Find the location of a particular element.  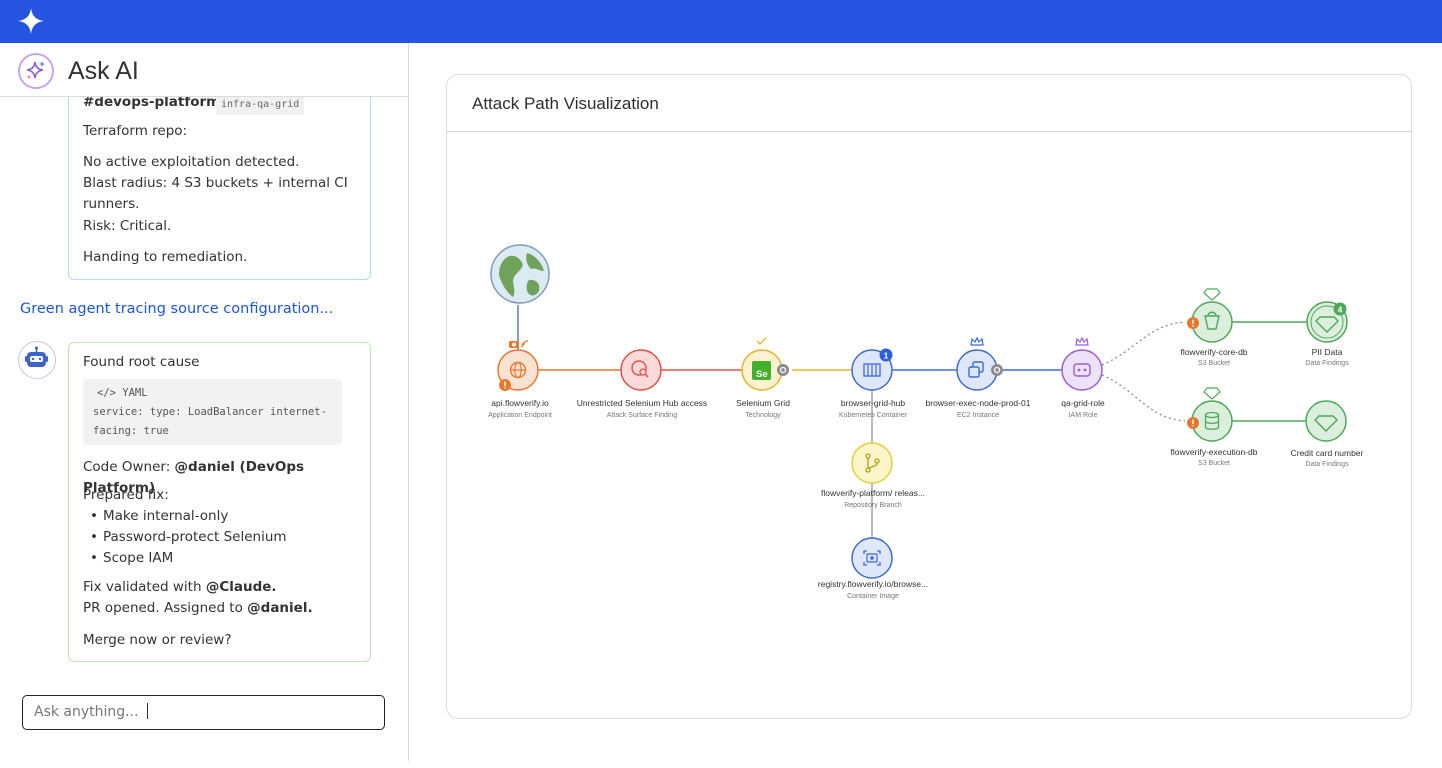

panel-title: Ask AI is located at coordinates (103, 71).